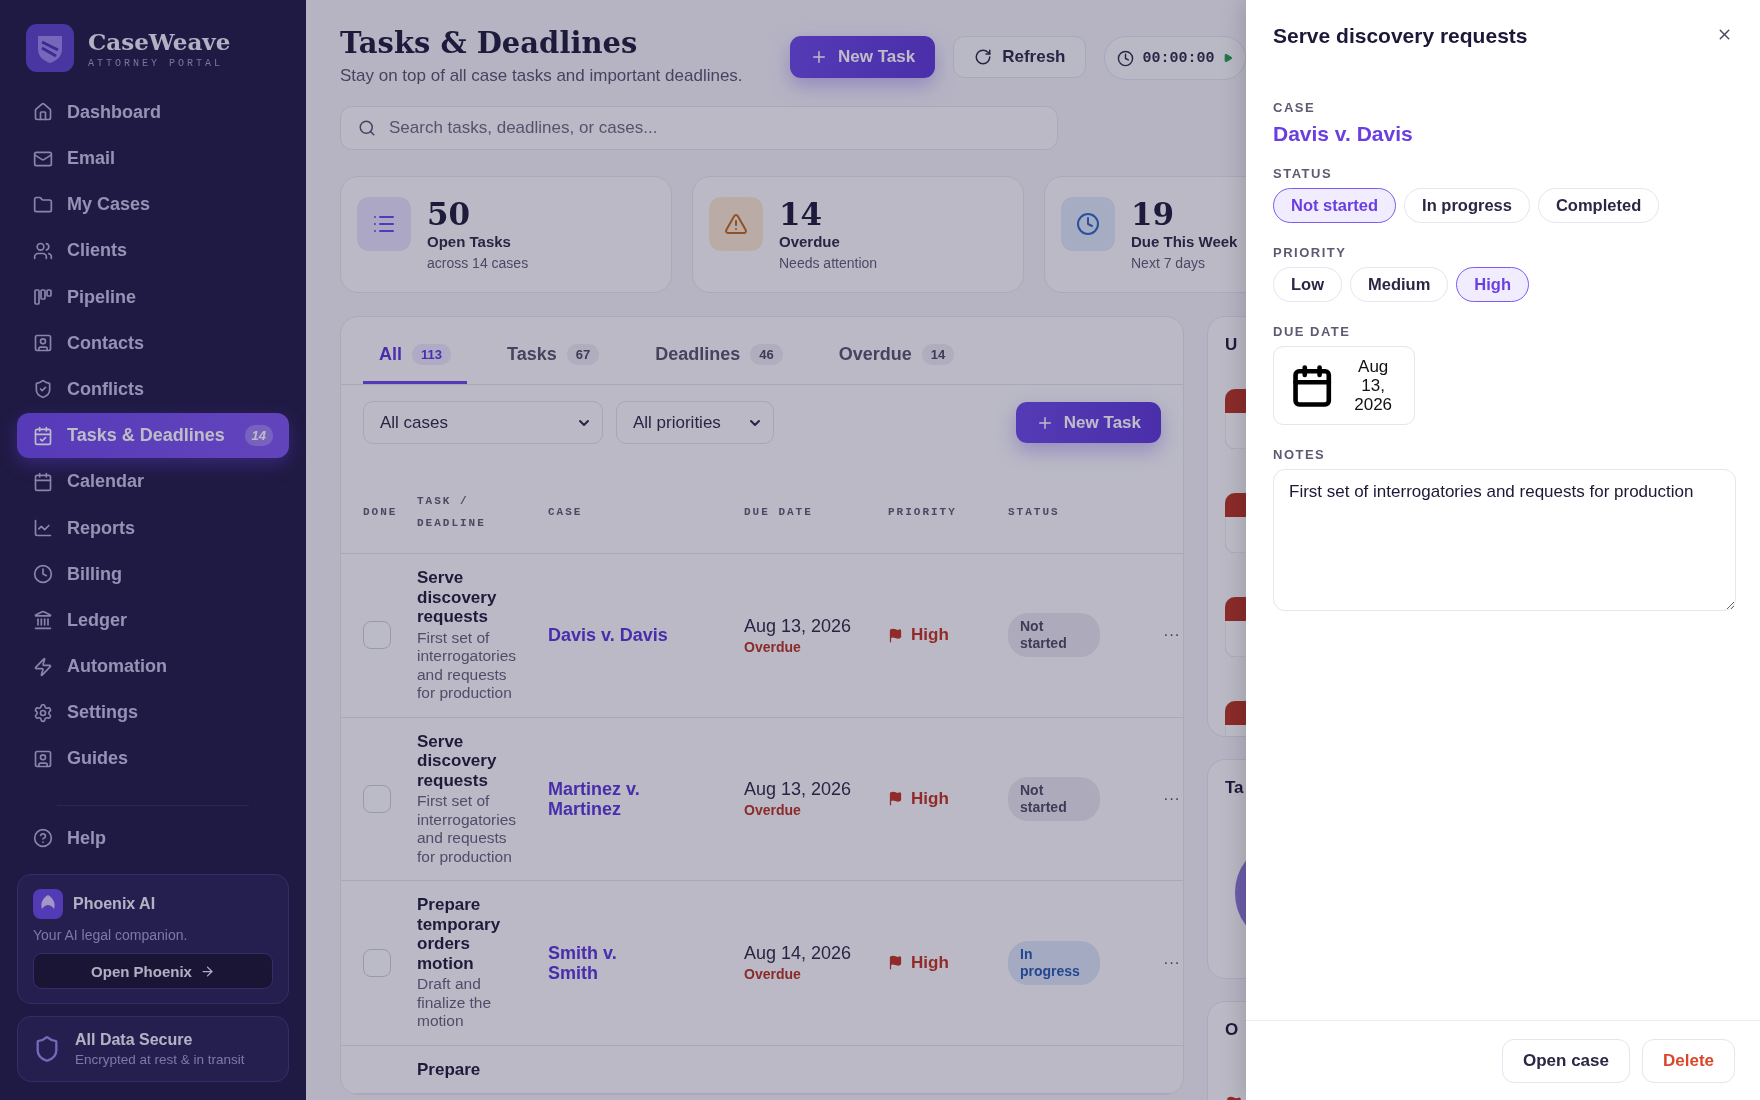  Describe the element at coordinates (736, 224) in the screenshot. I see `warning-icon` at that location.